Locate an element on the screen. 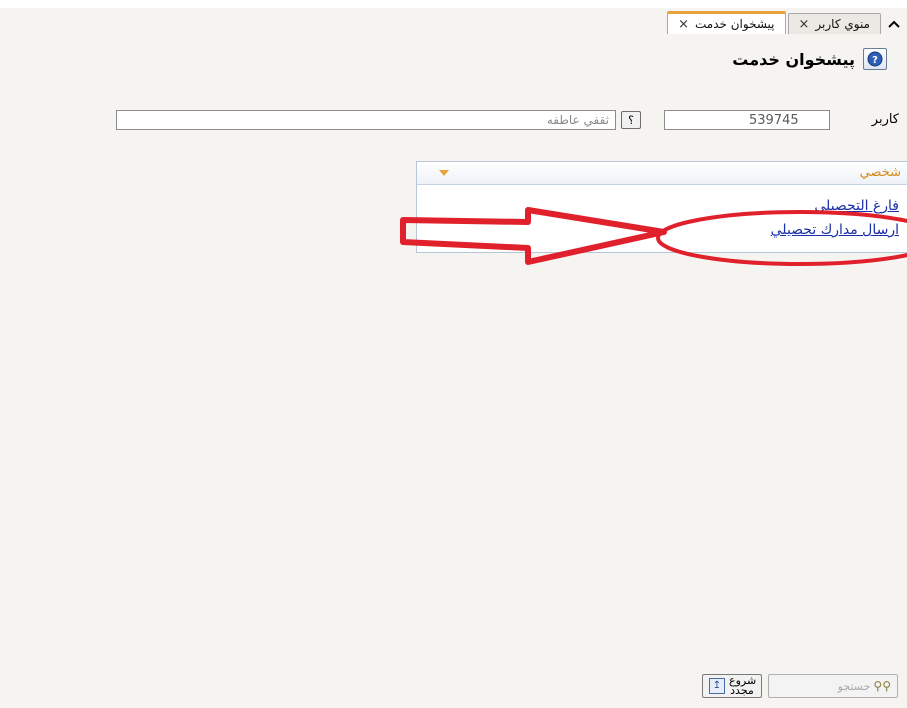 This screenshot has width=907, height=708. panel-title: شخصي is located at coordinates (880, 172).